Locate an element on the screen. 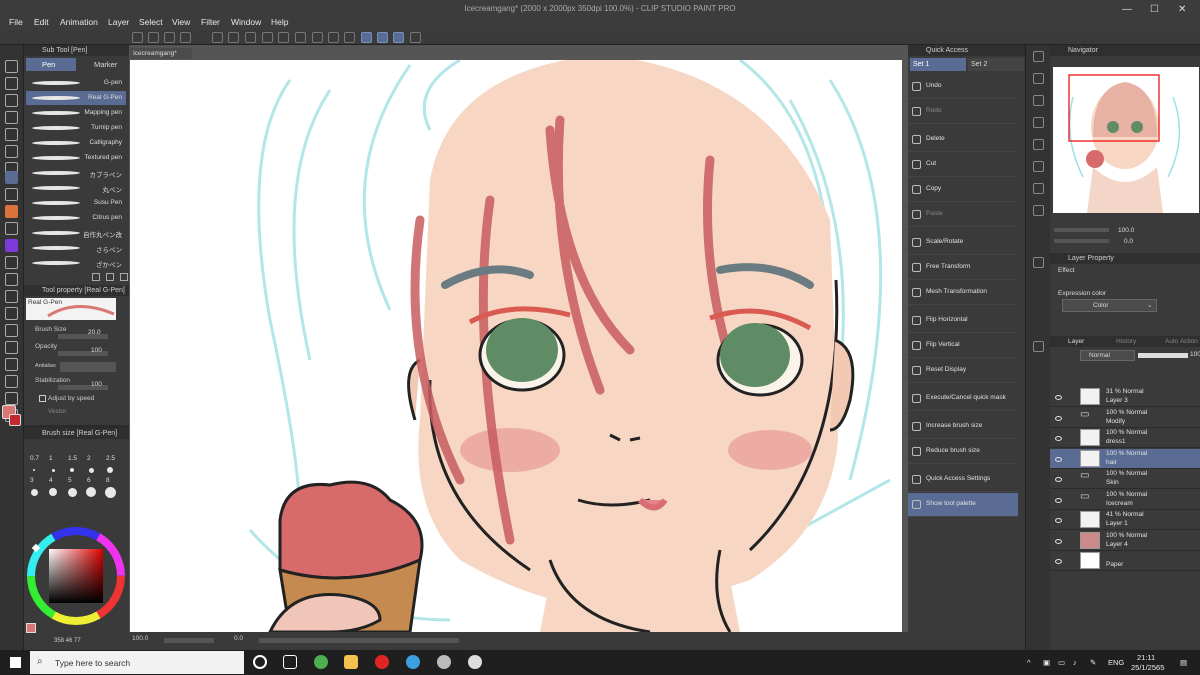 The height and width of the screenshot is (675, 1200). clear-outside-icon is located at coordinates (267, 37).